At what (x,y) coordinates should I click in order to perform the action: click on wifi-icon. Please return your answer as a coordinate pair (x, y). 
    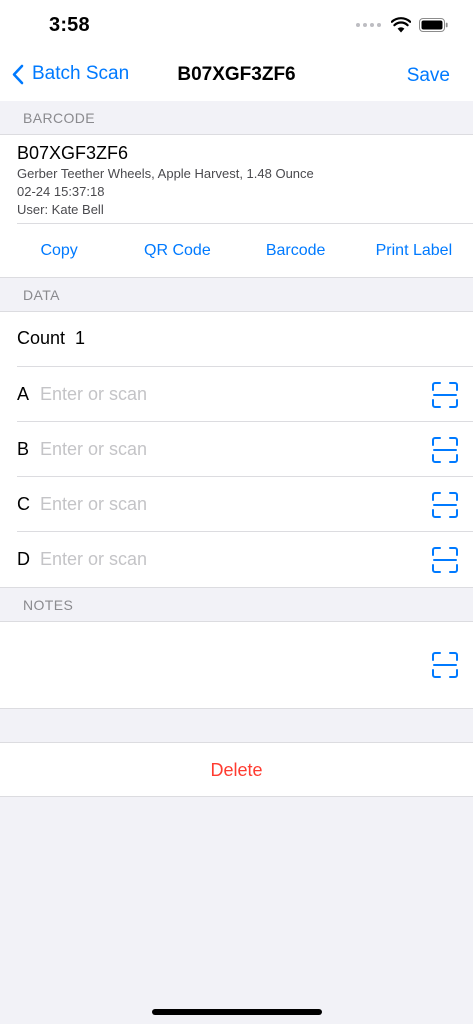
    Looking at the image, I should click on (401, 25).